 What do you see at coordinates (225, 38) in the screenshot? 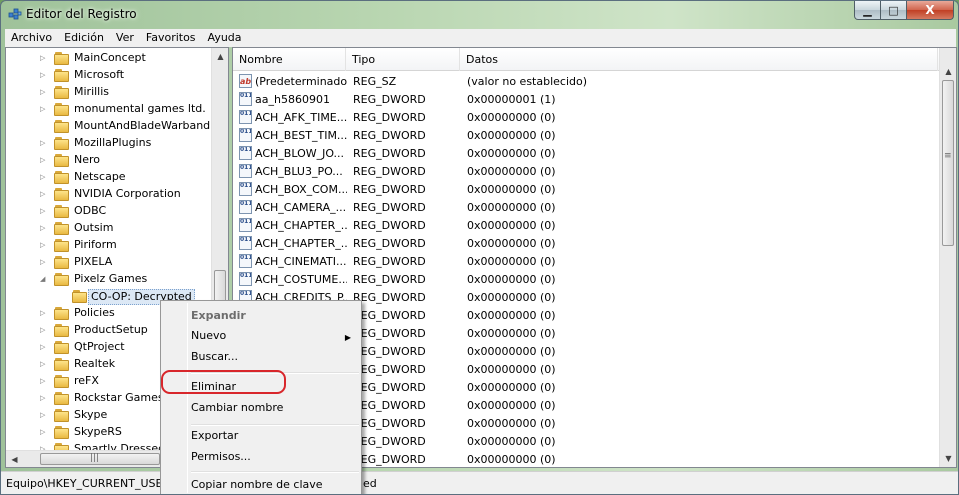
I see `menu-ayuda: Ayuda` at bounding box center [225, 38].